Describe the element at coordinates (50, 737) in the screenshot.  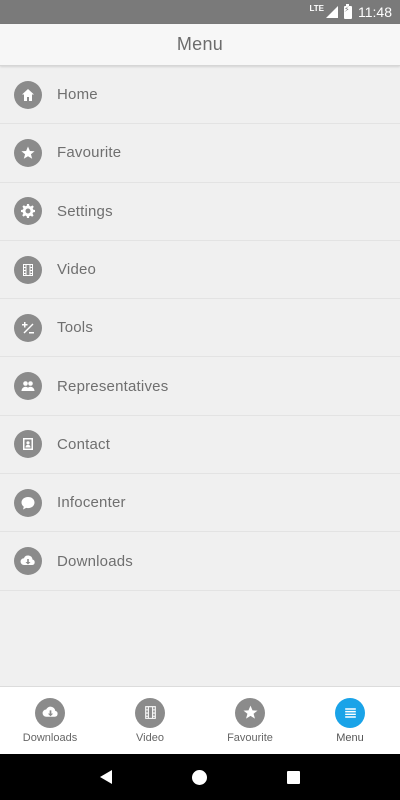
I see `tab-label: Downloads` at that location.